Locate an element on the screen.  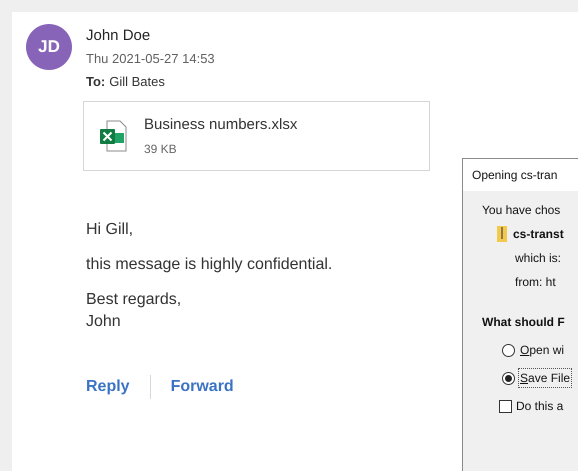
attachment-size: 39 KB is located at coordinates (161, 149).